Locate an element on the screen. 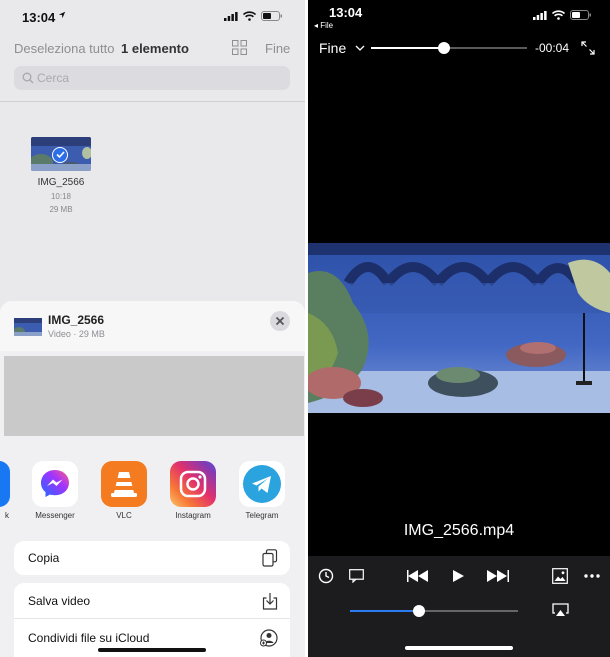  rewind-icon is located at coordinates (418, 576).